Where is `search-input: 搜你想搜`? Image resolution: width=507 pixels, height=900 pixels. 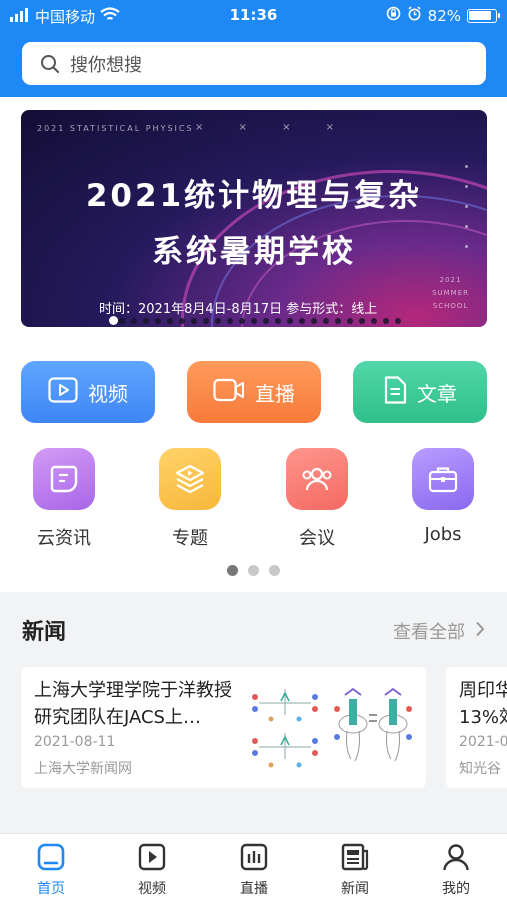
search-input: 搜你想搜 is located at coordinates (106, 64).